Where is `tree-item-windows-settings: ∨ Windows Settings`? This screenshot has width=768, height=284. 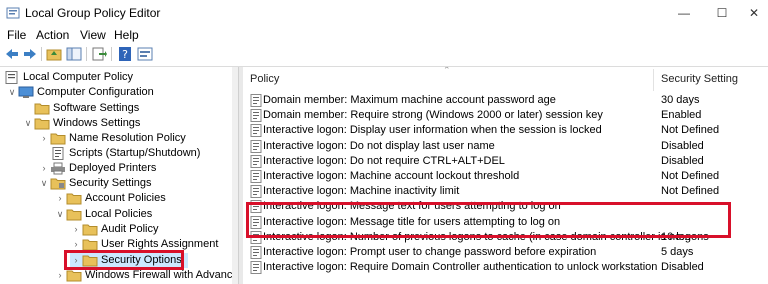
tree-item-windows-settings: ∨ Windows Settings is located at coordinates (81, 123).